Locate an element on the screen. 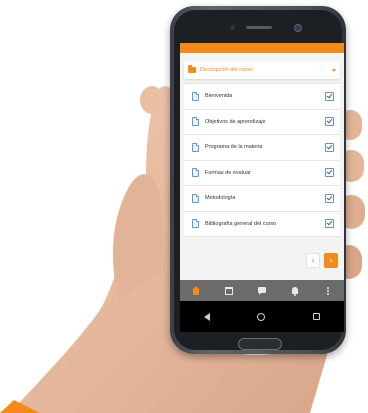 The width and height of the screenshot is (368, 413). pager: ‹ › is located at coordinates (322, 260).